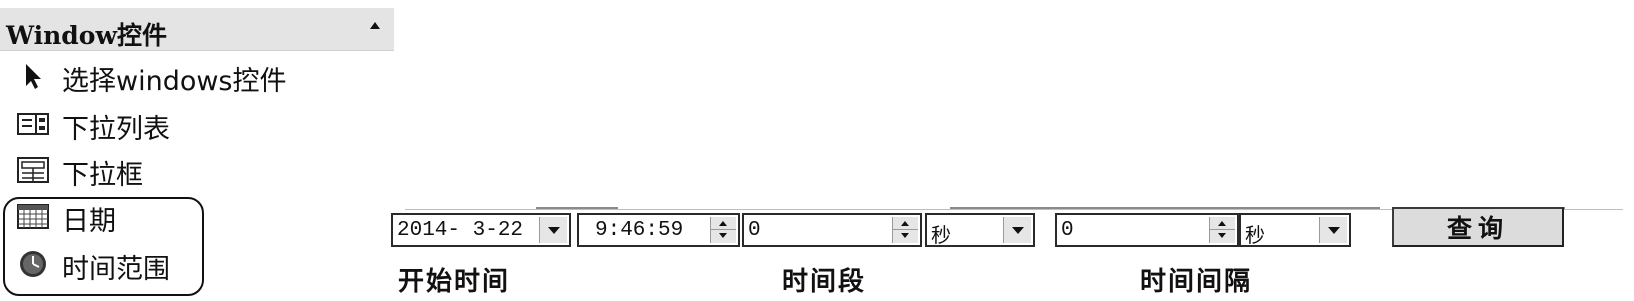 The width and height of the screenshot is (1634, 301). I want to click on start-time-value: 9:46:59, so click(639, 230).